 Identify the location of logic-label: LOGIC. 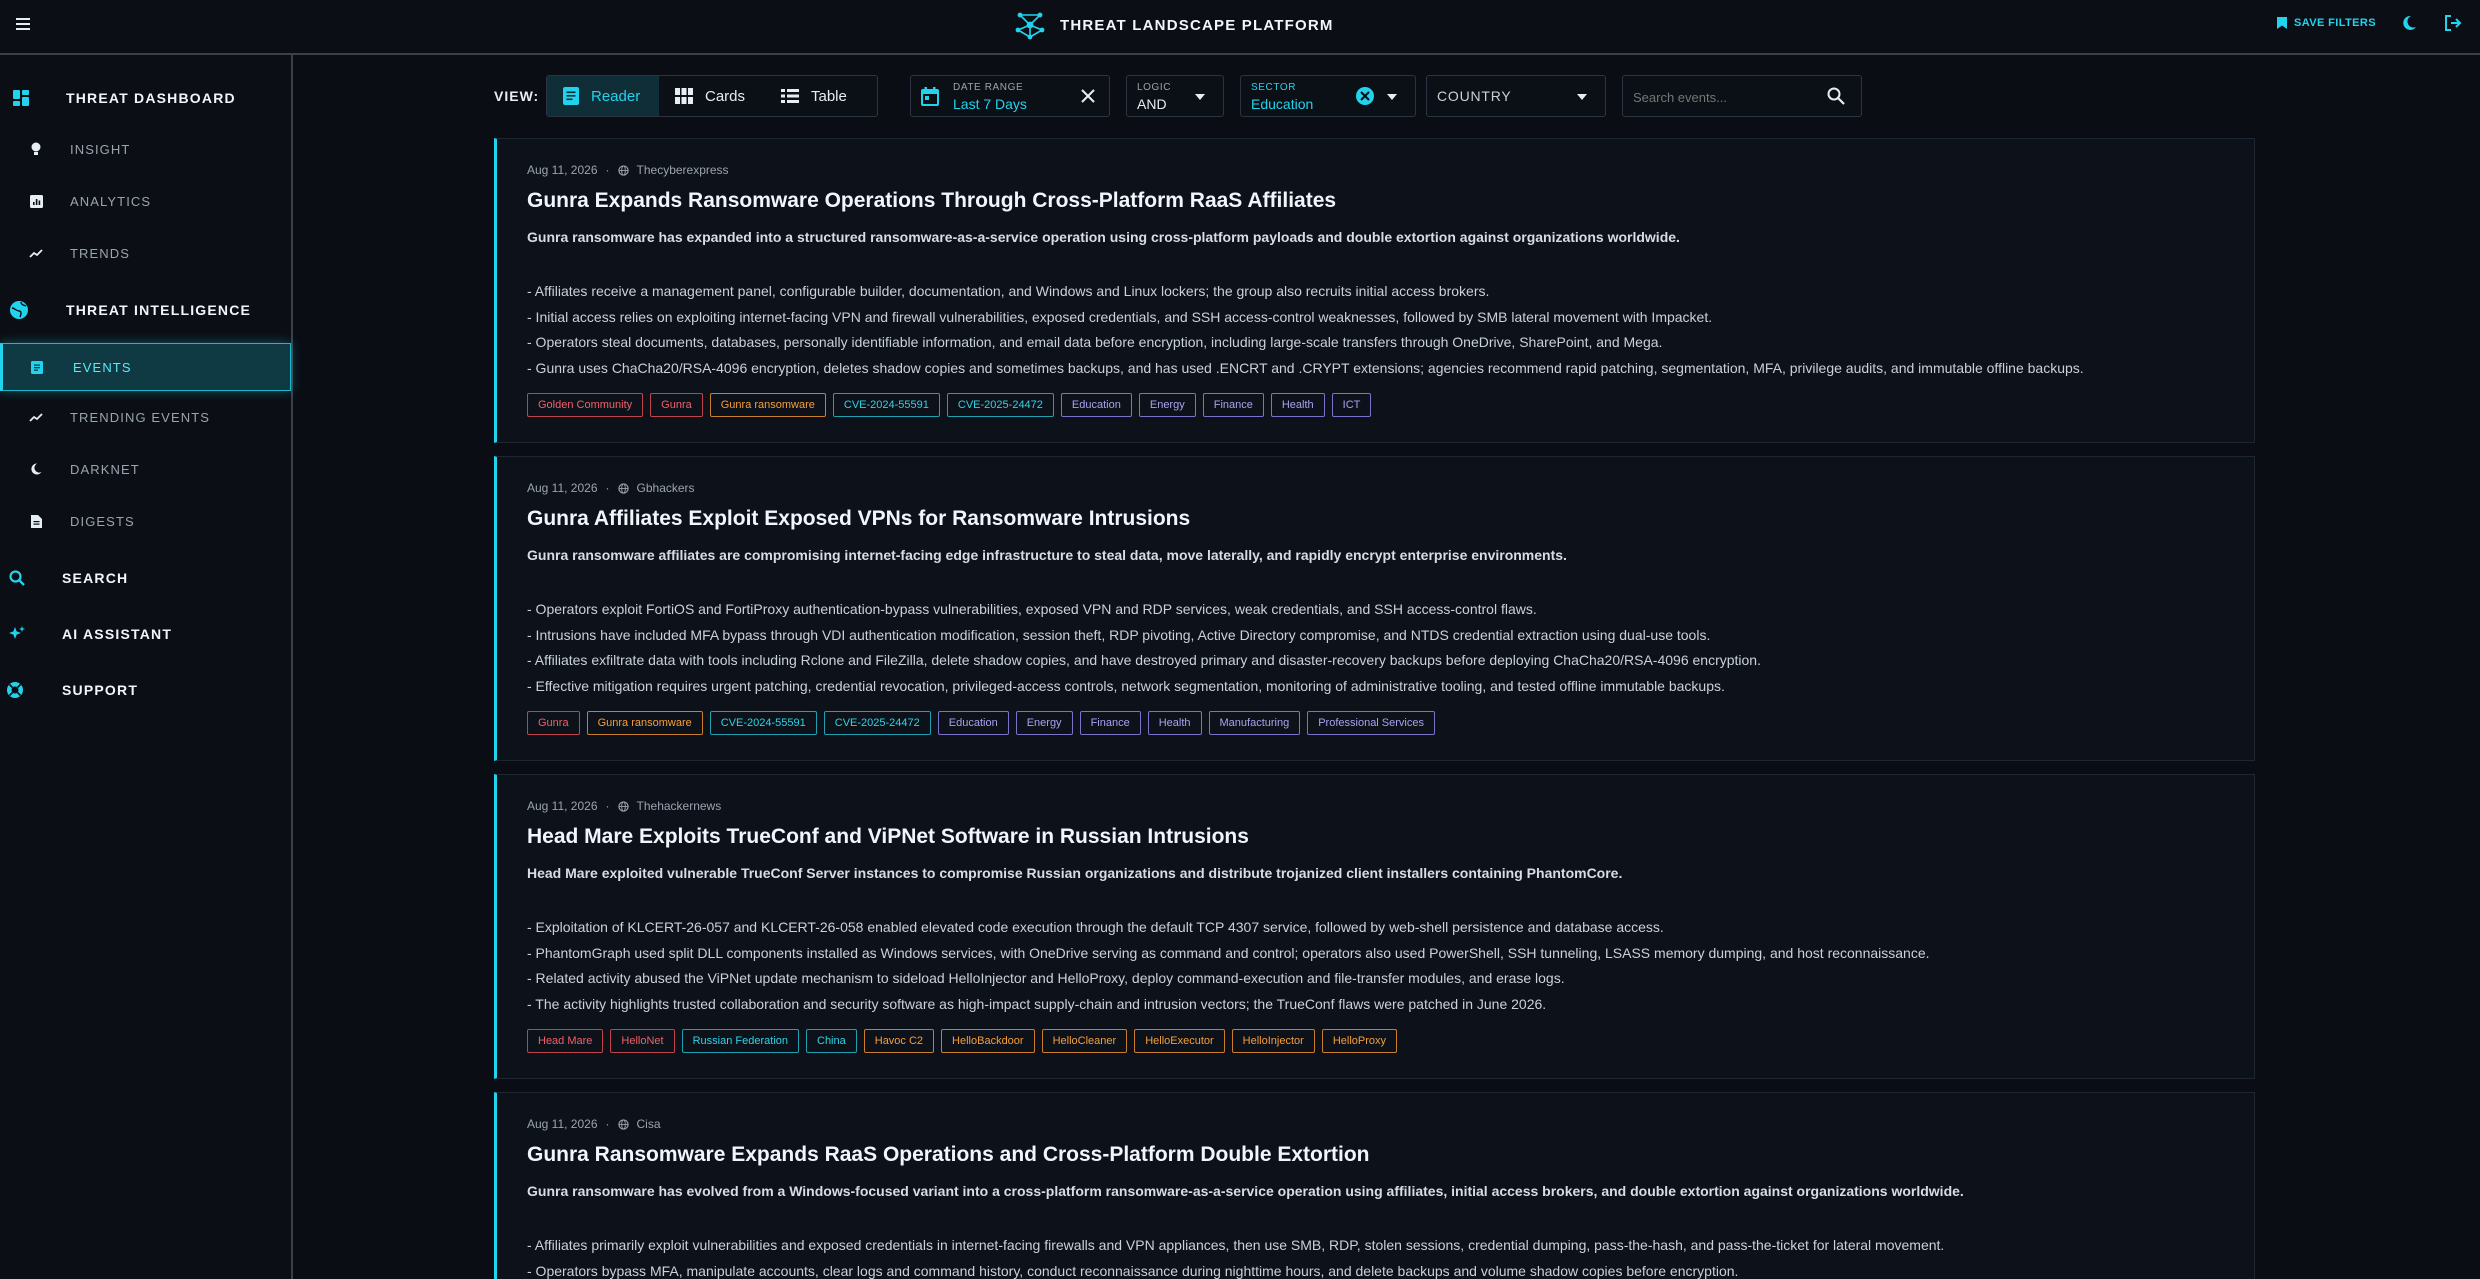
(1154, 87).